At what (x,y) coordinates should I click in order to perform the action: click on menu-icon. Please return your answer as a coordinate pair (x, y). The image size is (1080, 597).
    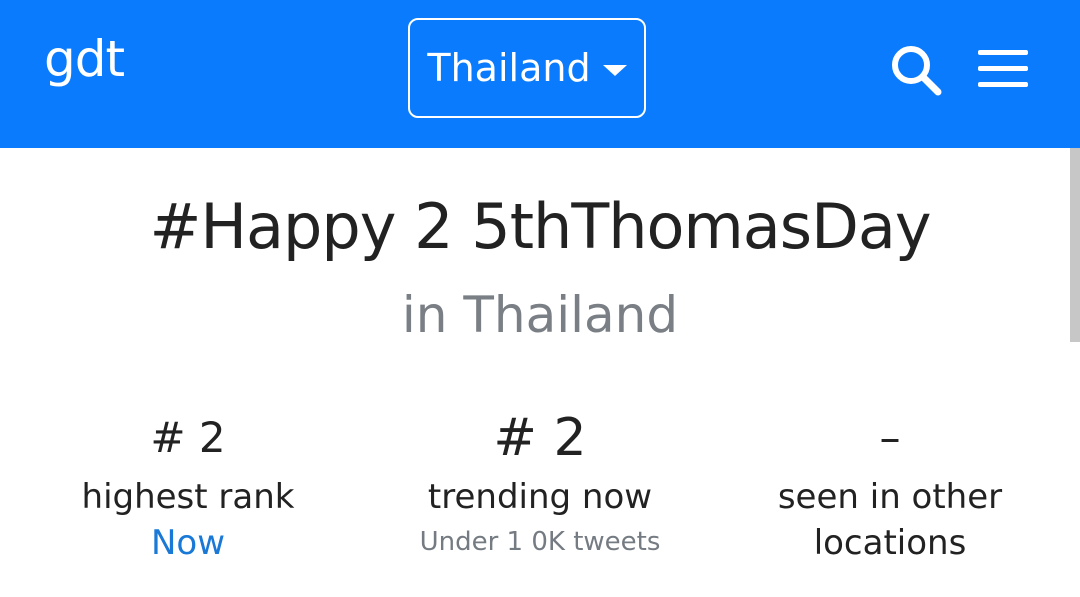
    Looking at the image, I should click on (1003, 68).